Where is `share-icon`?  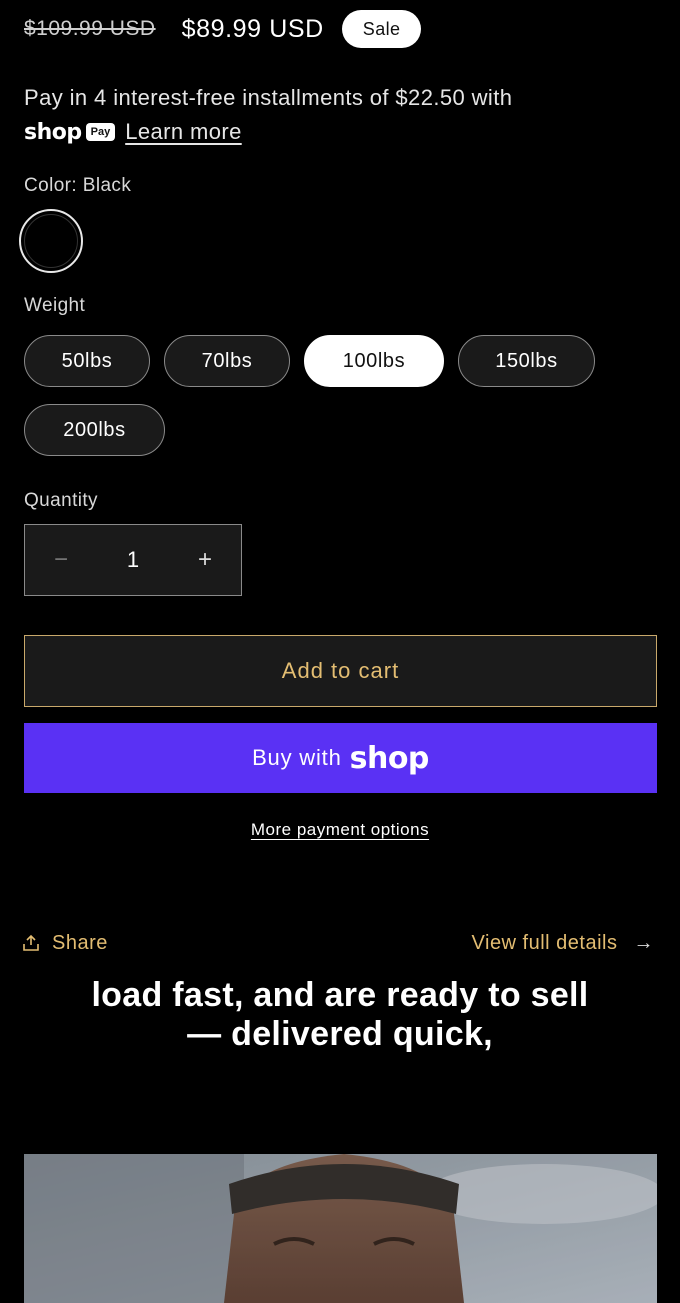
share-icon is located at coordinates (31, 942).